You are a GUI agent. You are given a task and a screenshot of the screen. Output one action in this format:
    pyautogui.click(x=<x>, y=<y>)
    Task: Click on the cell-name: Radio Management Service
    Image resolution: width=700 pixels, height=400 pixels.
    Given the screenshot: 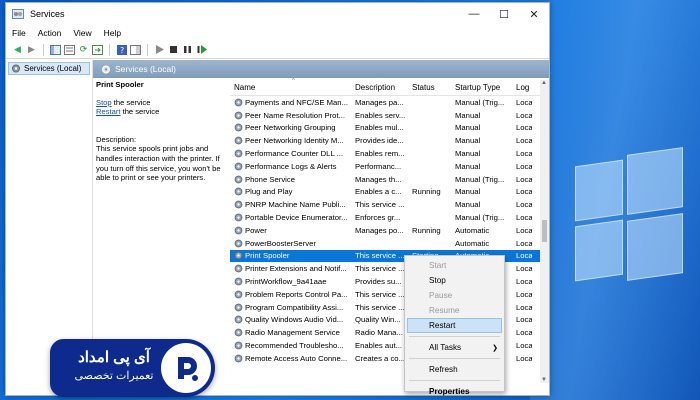 What is the action you would take?
    pyautogui.click(x=290, y=332)
    